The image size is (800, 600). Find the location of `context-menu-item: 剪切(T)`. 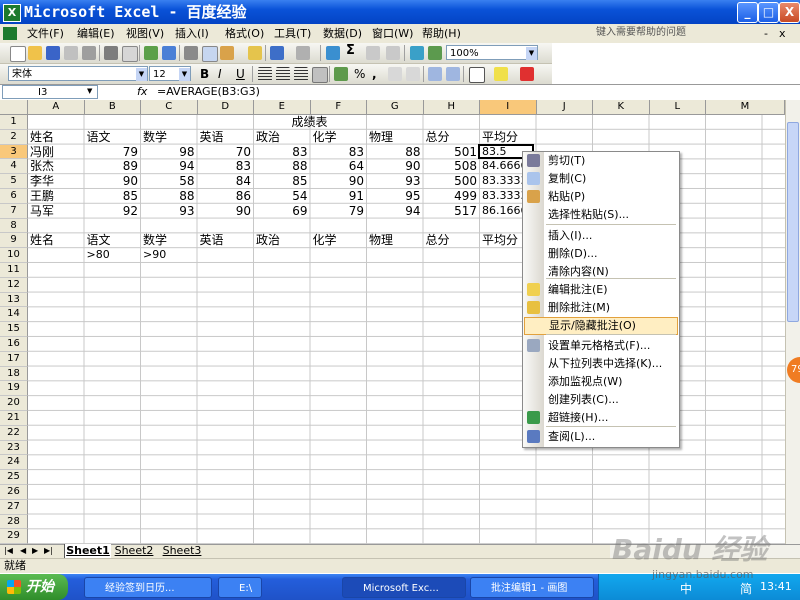

context-menu-item: 剪切(T) is located at coordinates (611, 161).